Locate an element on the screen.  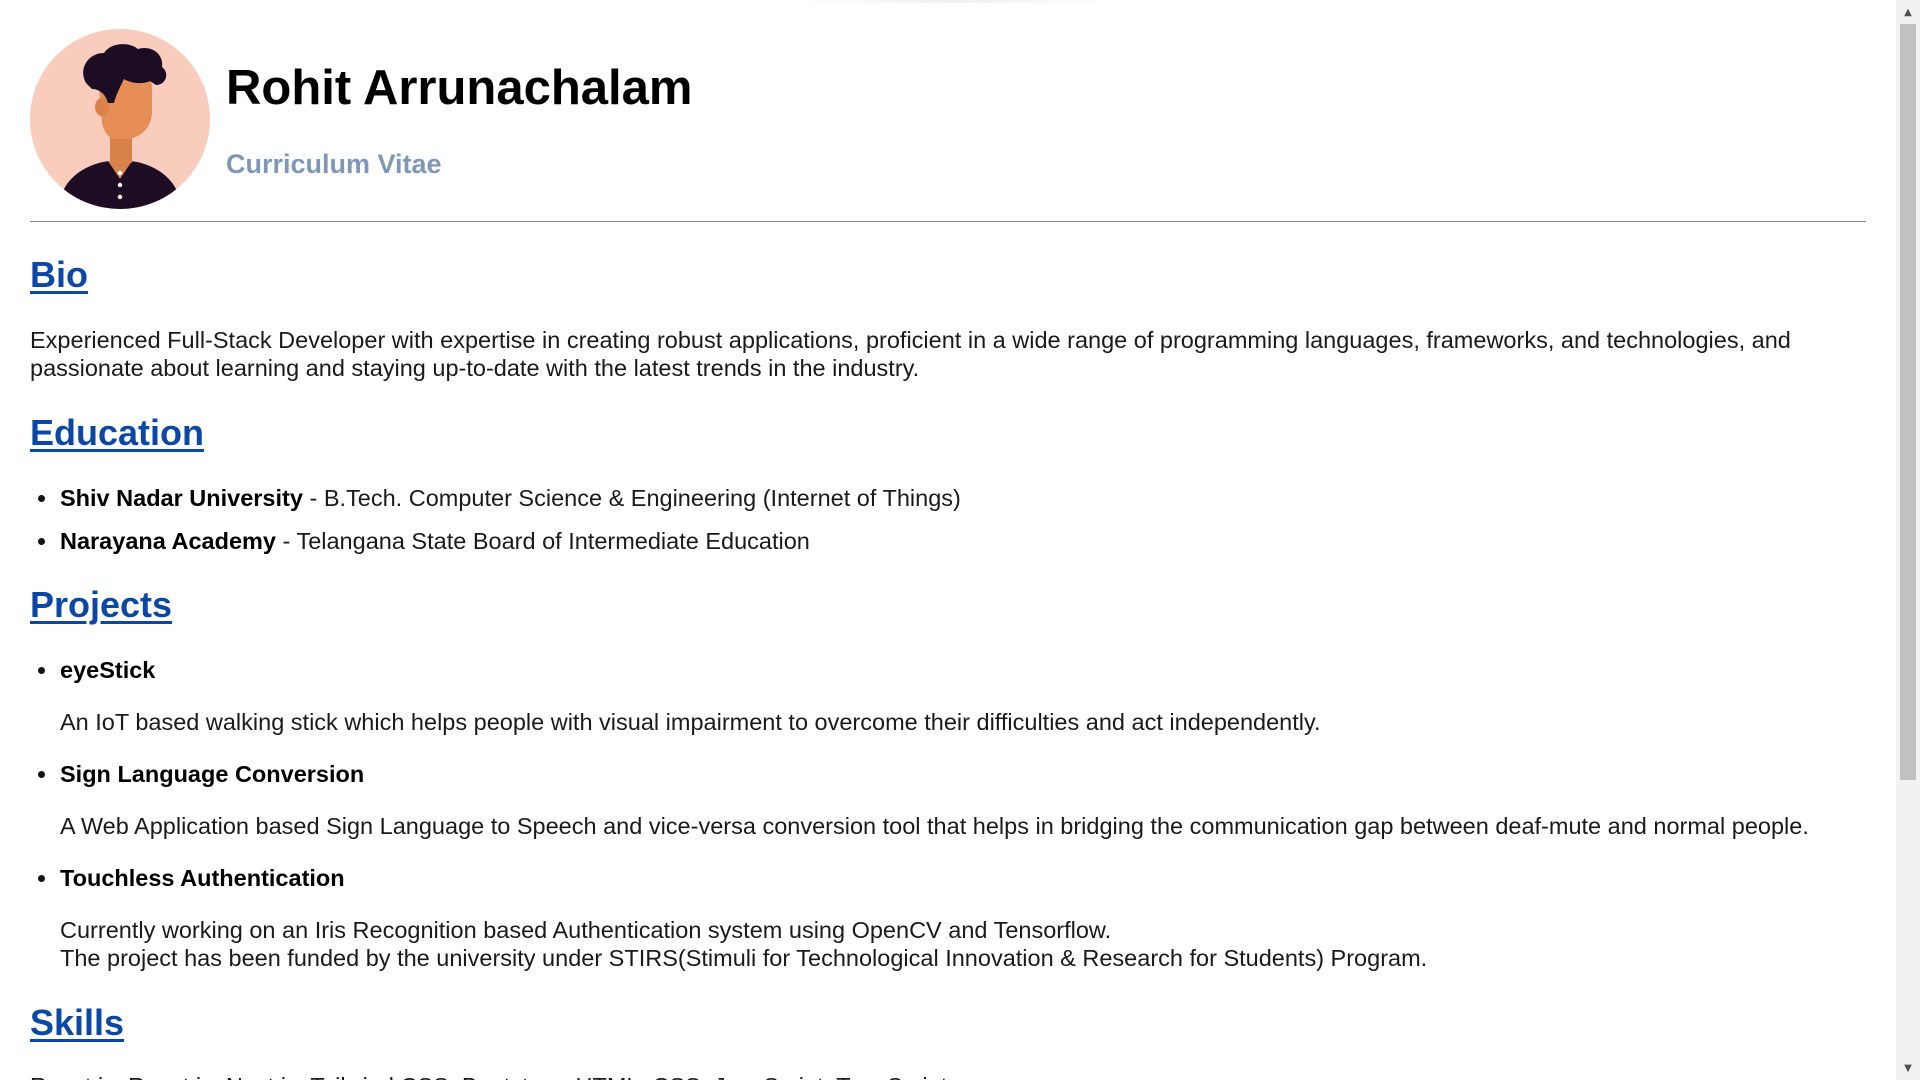
avatar is located at coordinates (120, 119).